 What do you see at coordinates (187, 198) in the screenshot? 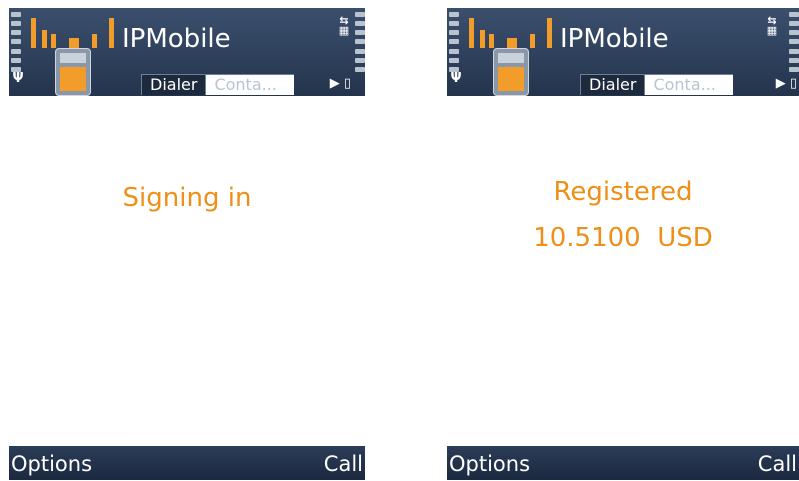
I see `status-text: Signing in` at bounding box center [187, 198].